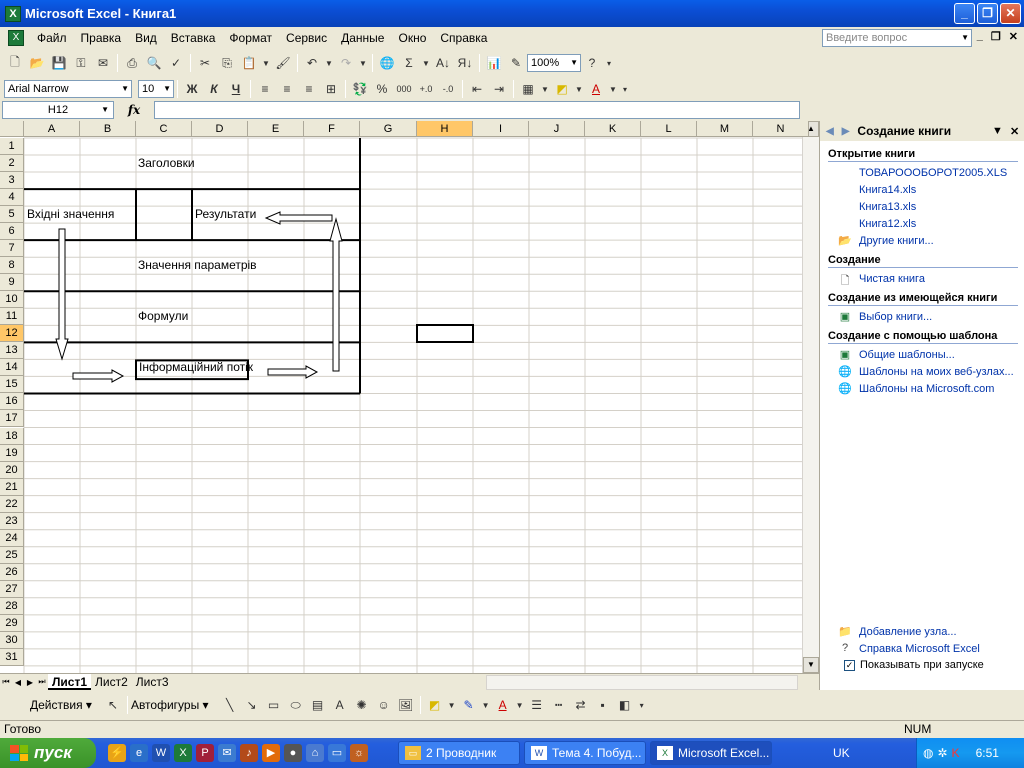  What do you see at coordinates (13, 13) in the screenshot?
I see `excel-app-icon: X` at bounding box center [13, 13].